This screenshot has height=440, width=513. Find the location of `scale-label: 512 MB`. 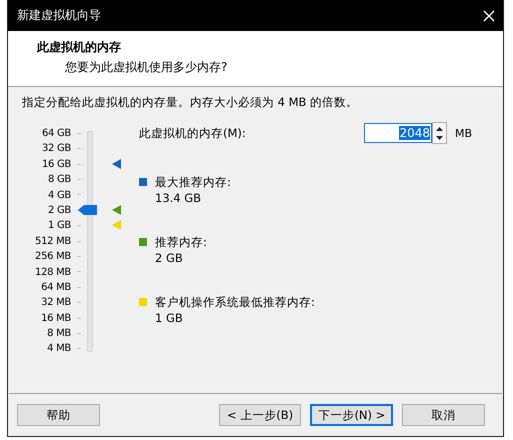

scale-label: 512 MB is located at coordinates (53, 241).